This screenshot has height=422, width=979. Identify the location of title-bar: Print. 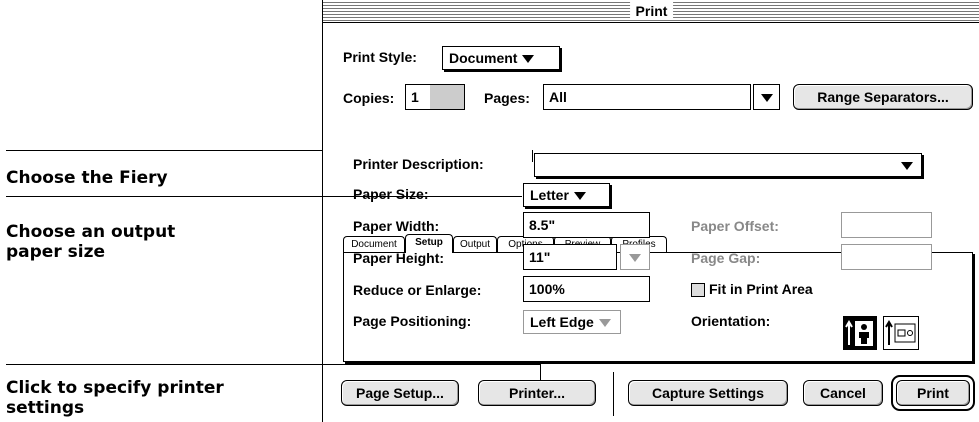
(651, 11).